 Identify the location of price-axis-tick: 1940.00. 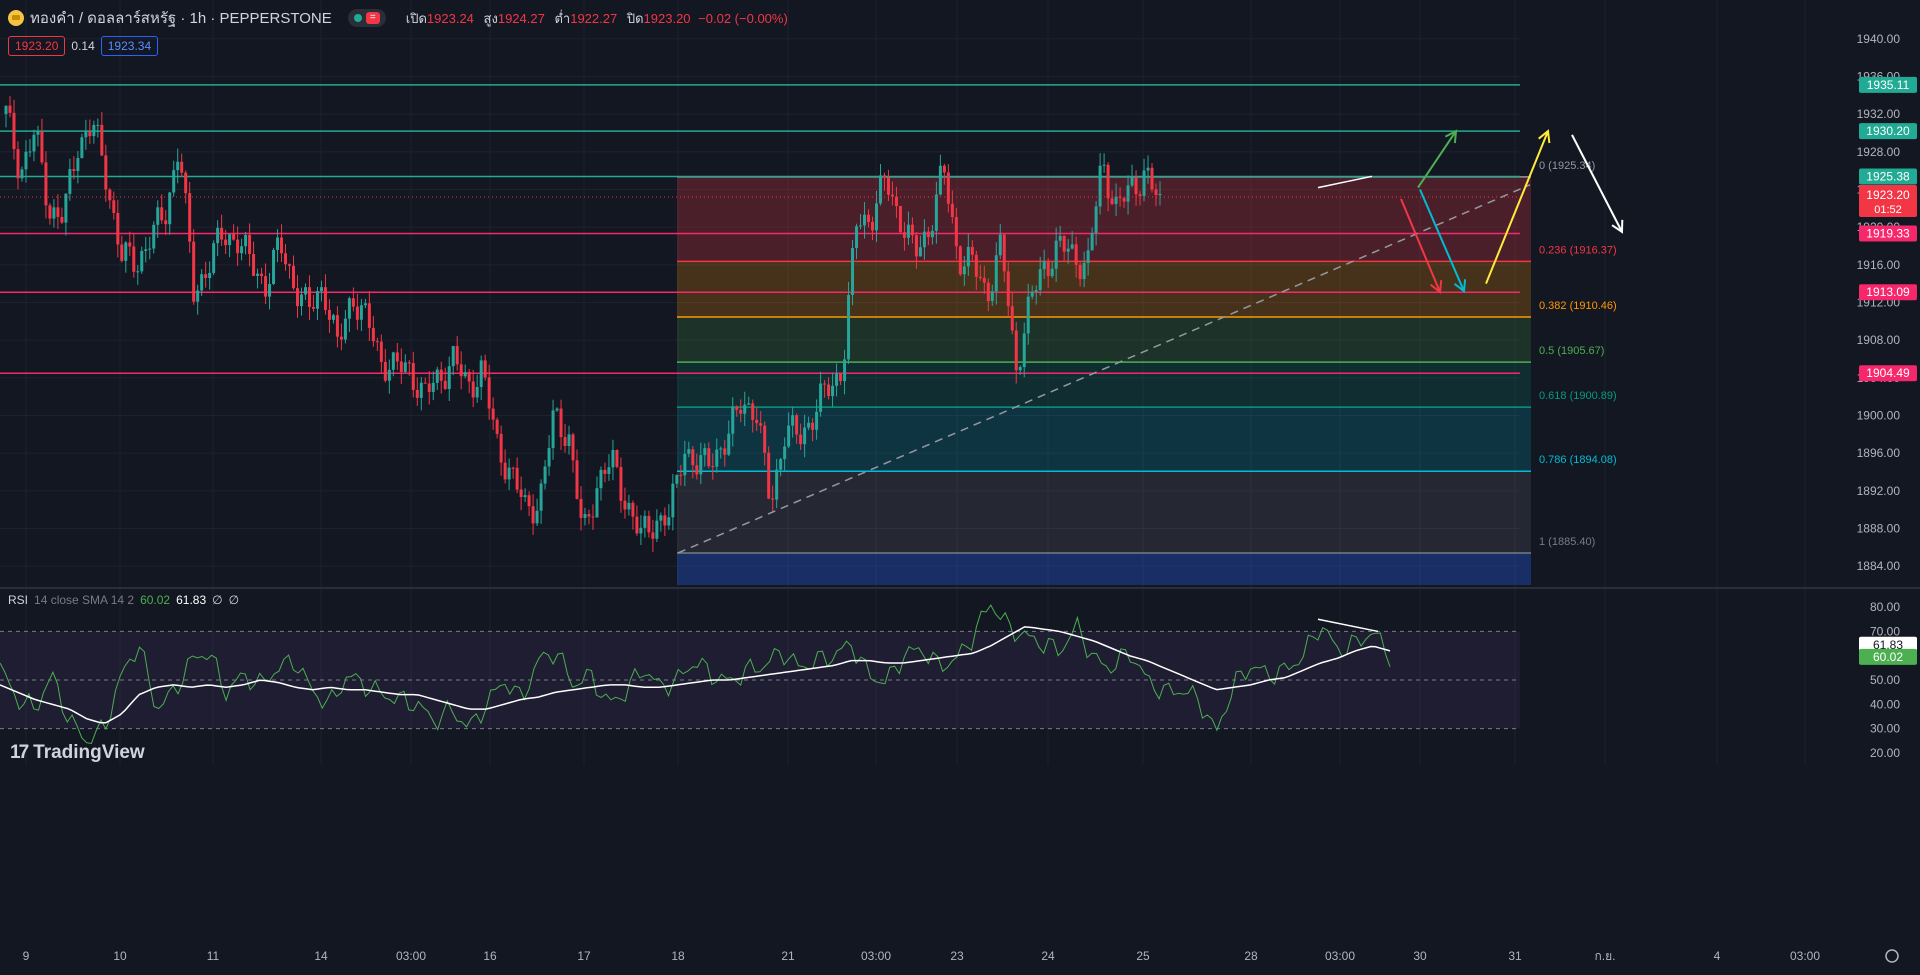
(1879, 39).